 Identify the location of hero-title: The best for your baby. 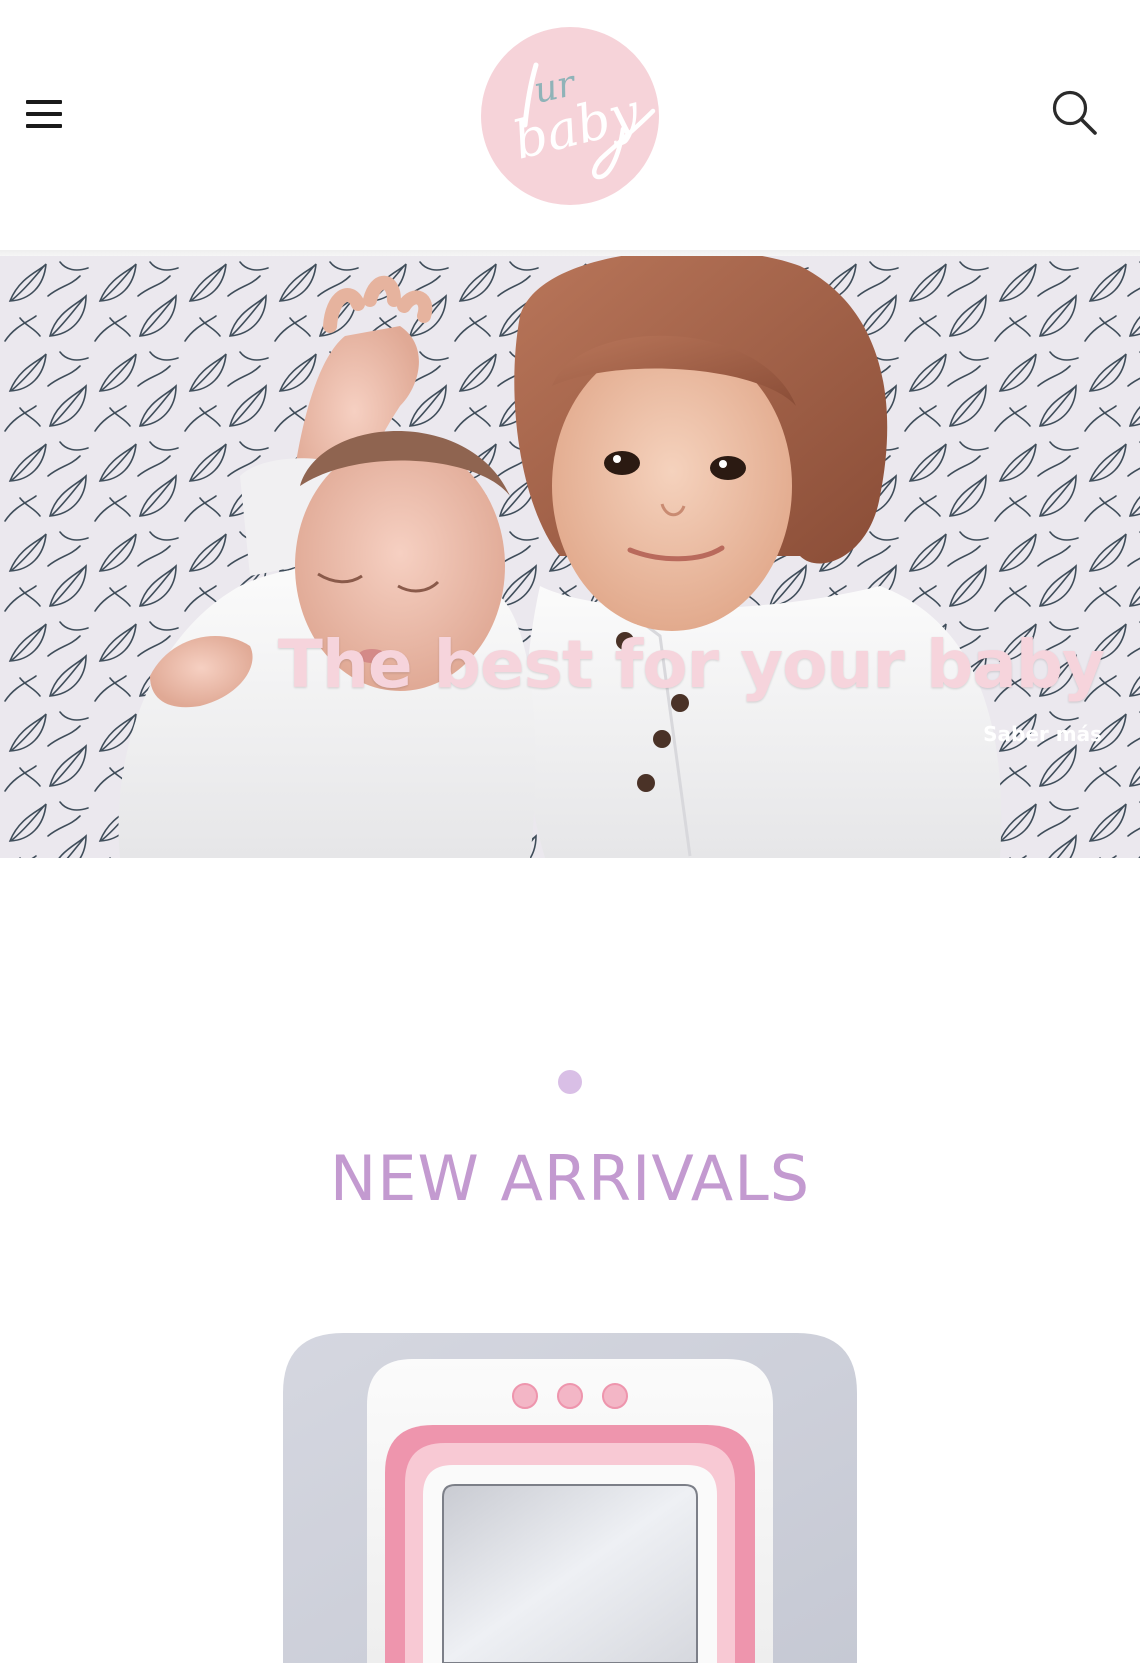
(691, 664).